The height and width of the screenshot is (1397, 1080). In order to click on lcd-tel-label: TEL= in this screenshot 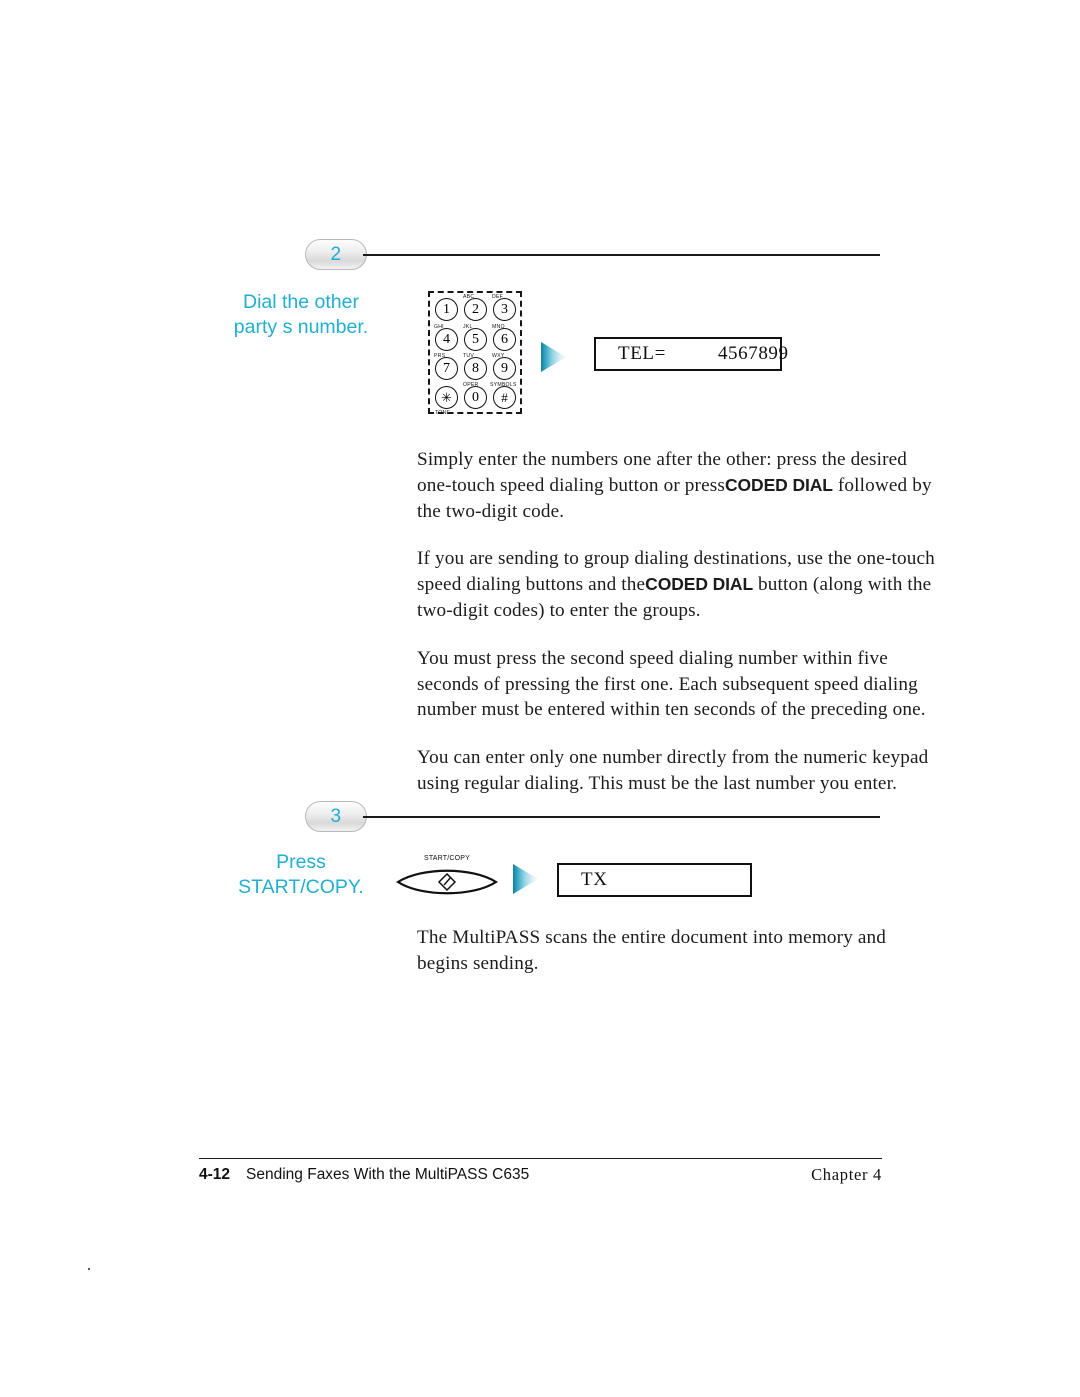, I will do `click(642, 353)`.